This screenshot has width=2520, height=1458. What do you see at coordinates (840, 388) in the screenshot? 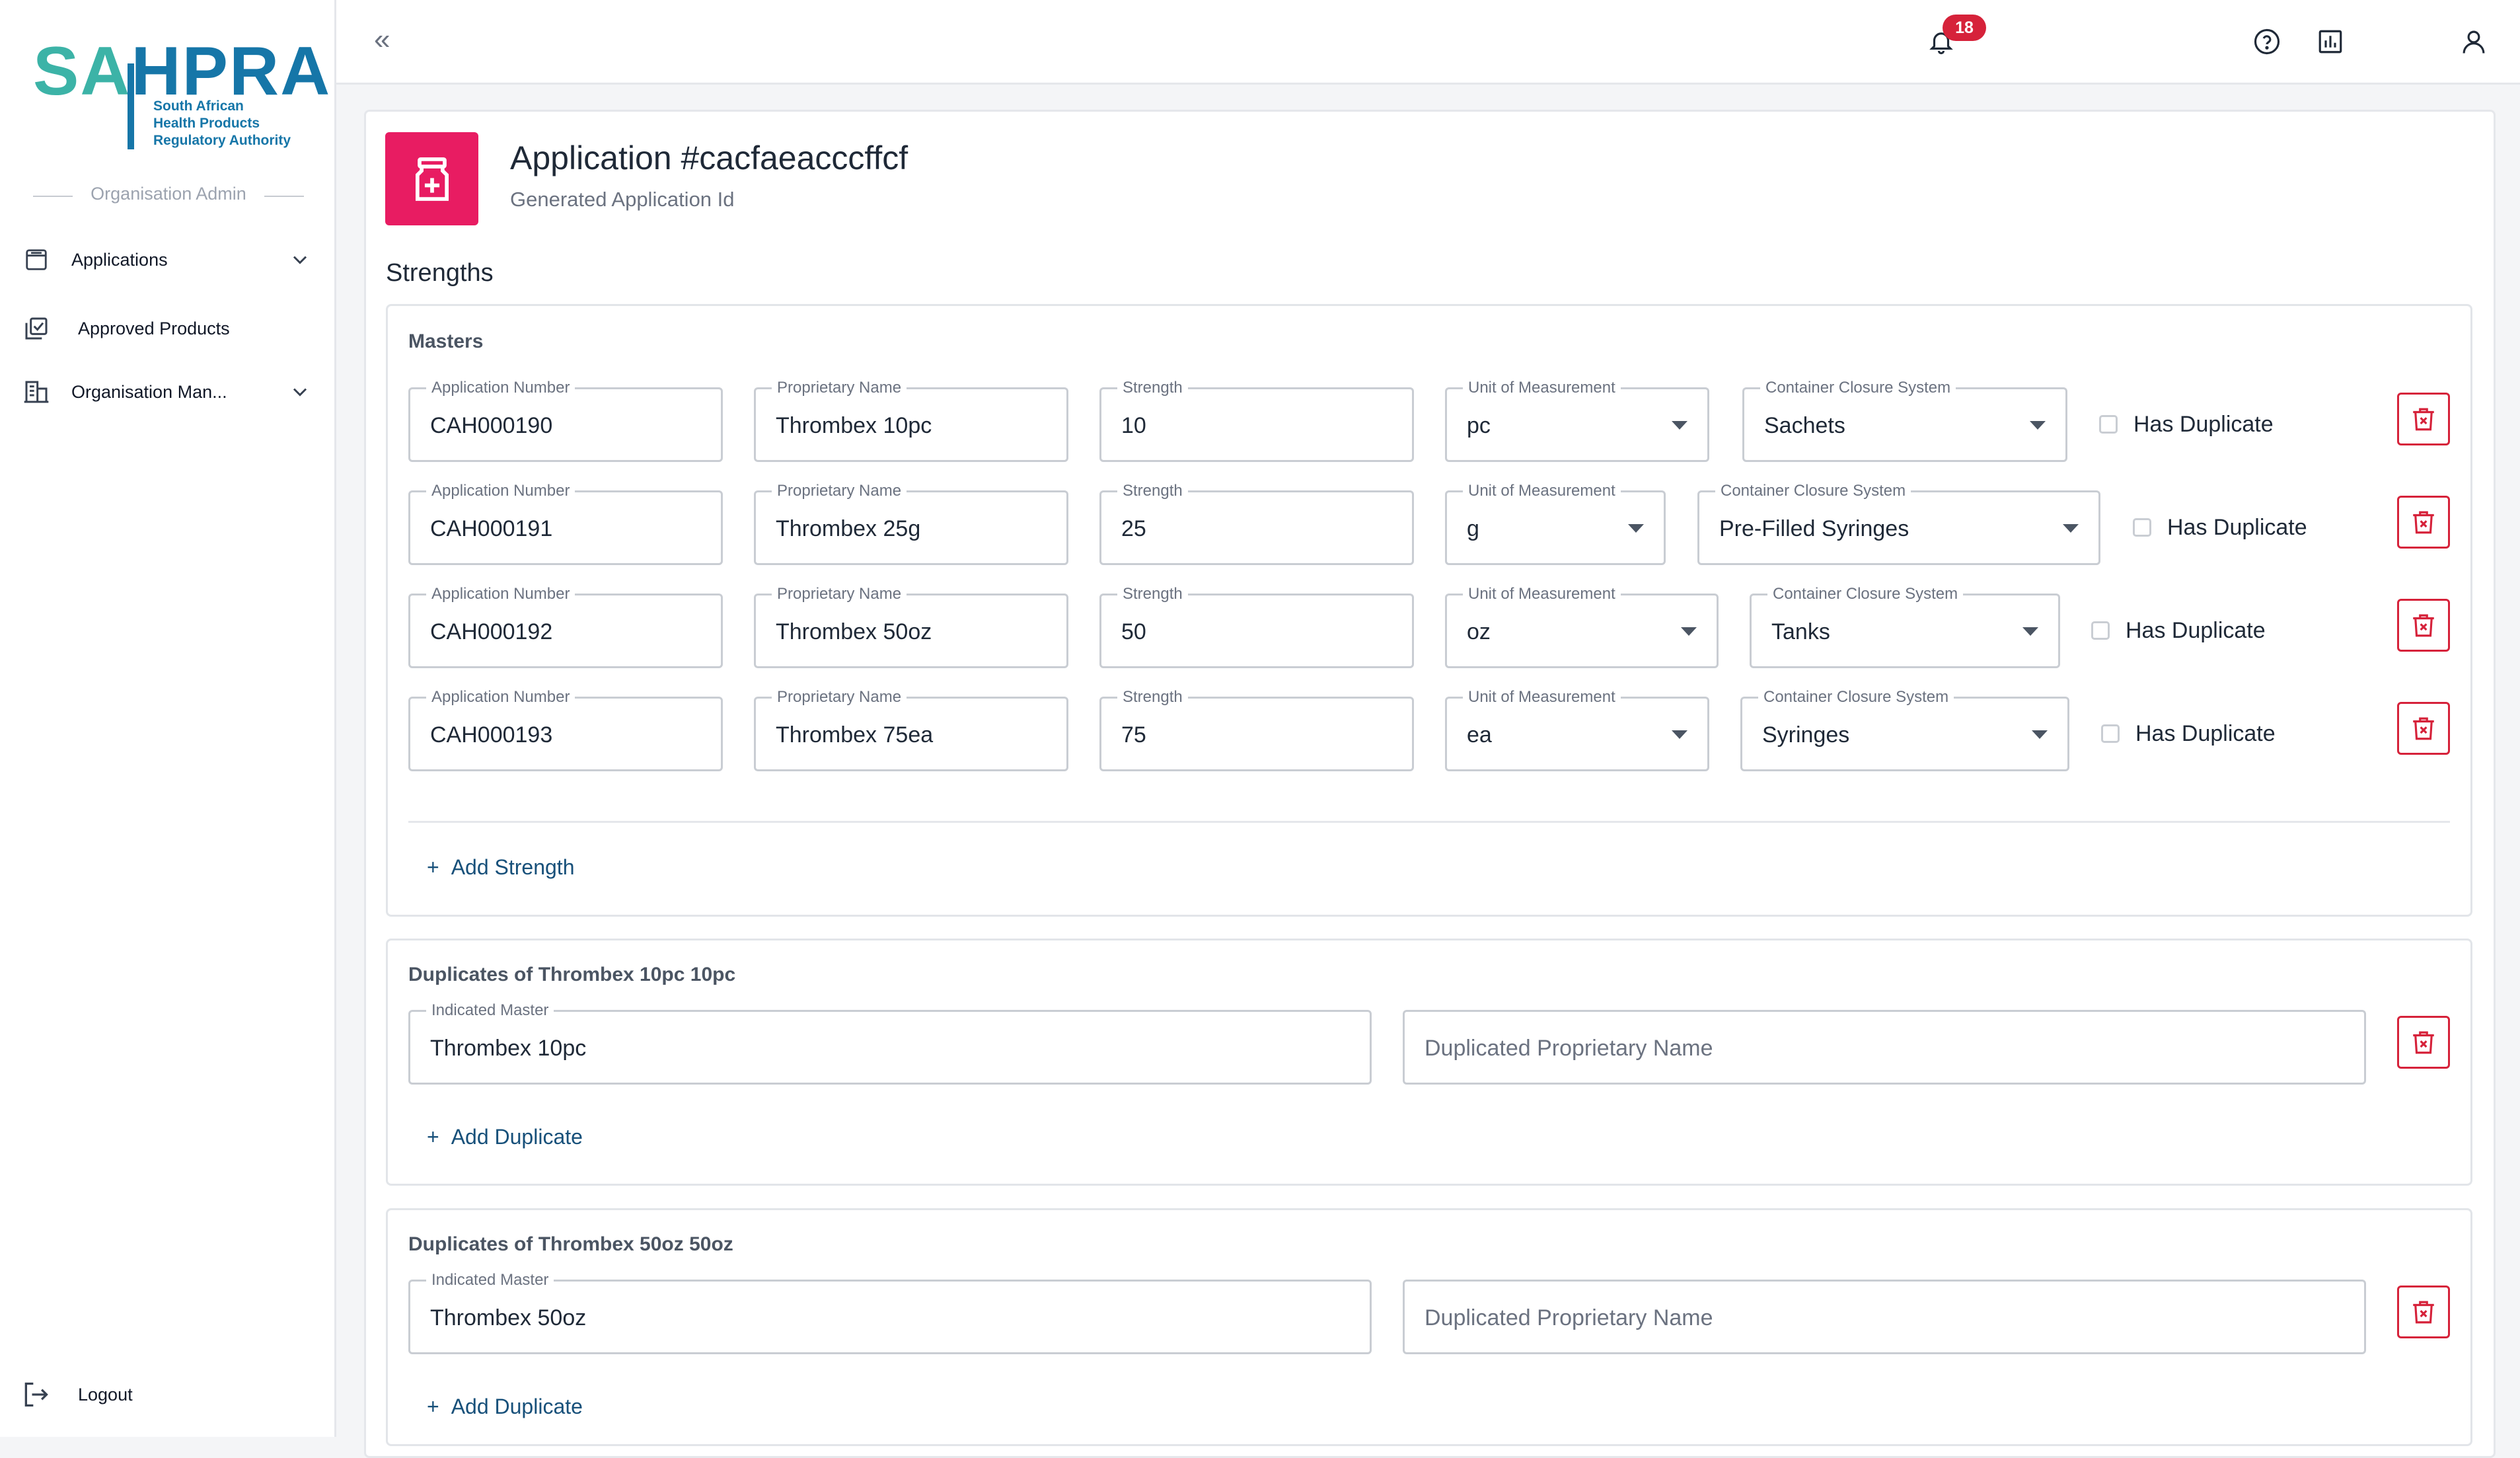
I see `field-label: Proprietary Name` at bounding box center [840, 388].